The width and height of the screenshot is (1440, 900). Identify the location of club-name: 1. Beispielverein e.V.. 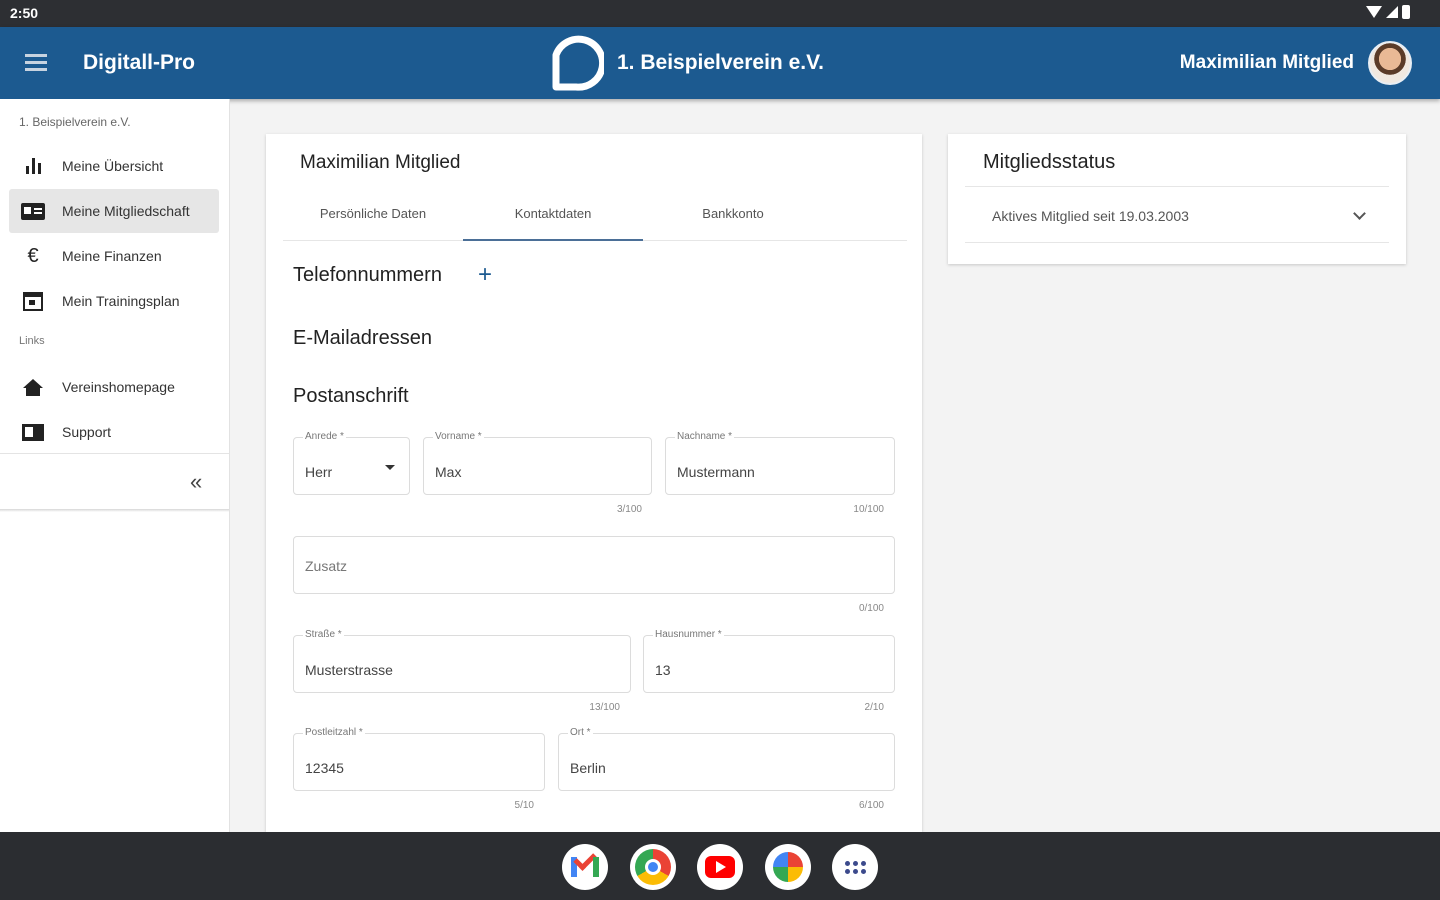
(721, 62).